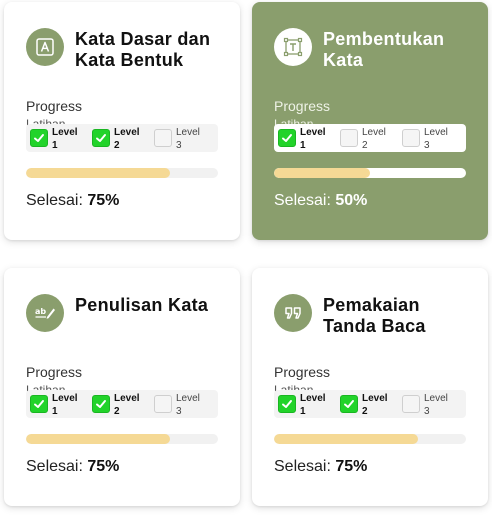 The image size is (492, 515). Describe the element at coordinates (40, 311) in the screenshot. I see `svg-text: ab` at that location.